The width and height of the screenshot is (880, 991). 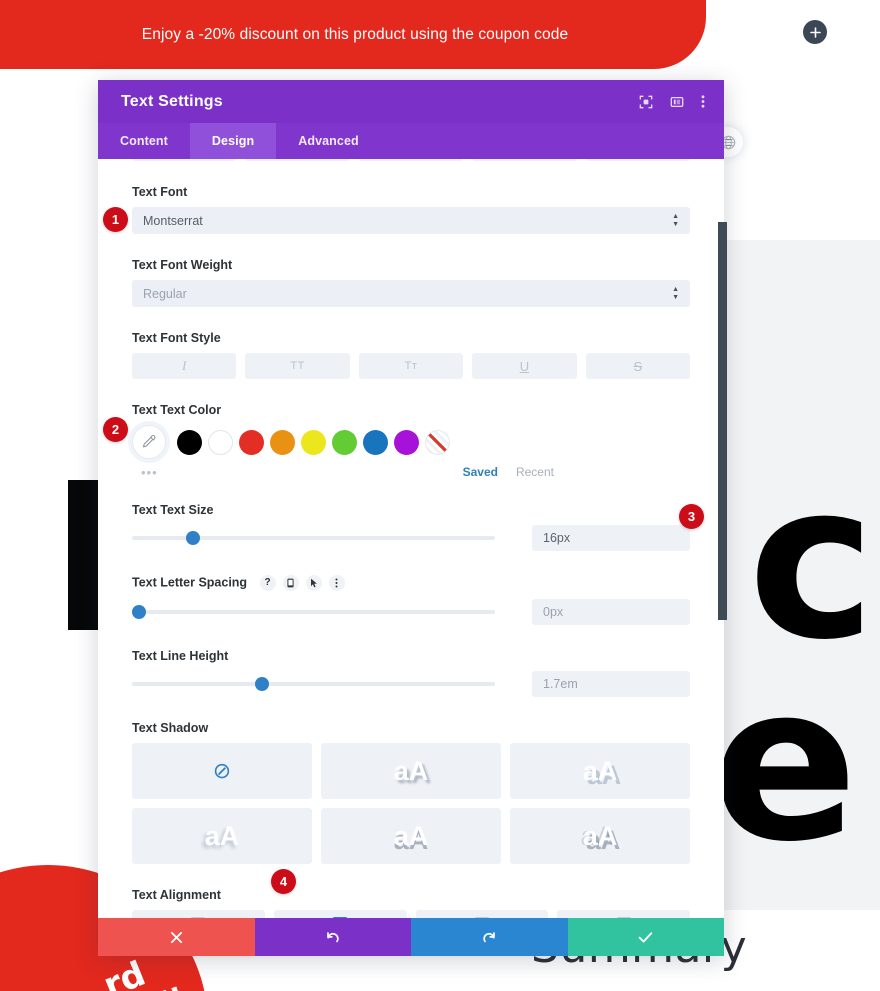 What do you see at coordinates (232, 472) in the screenshot?
I see `color-more-button: •••` at bounding box center [232, 472].